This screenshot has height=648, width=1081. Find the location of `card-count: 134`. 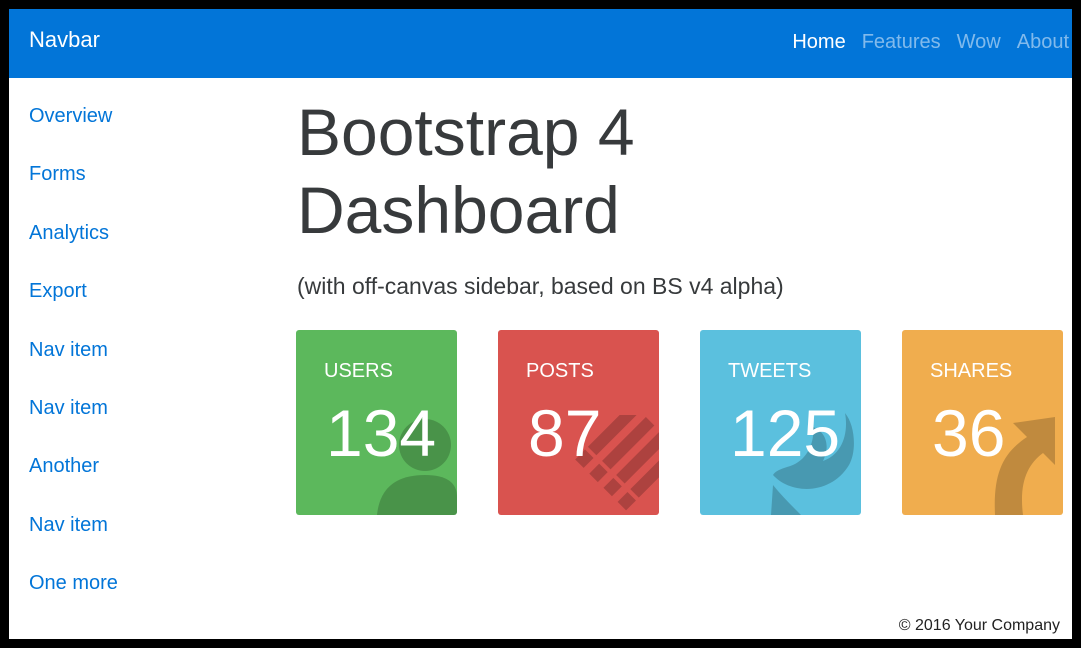

card-count: 134 is located at coordinates (381, 433).